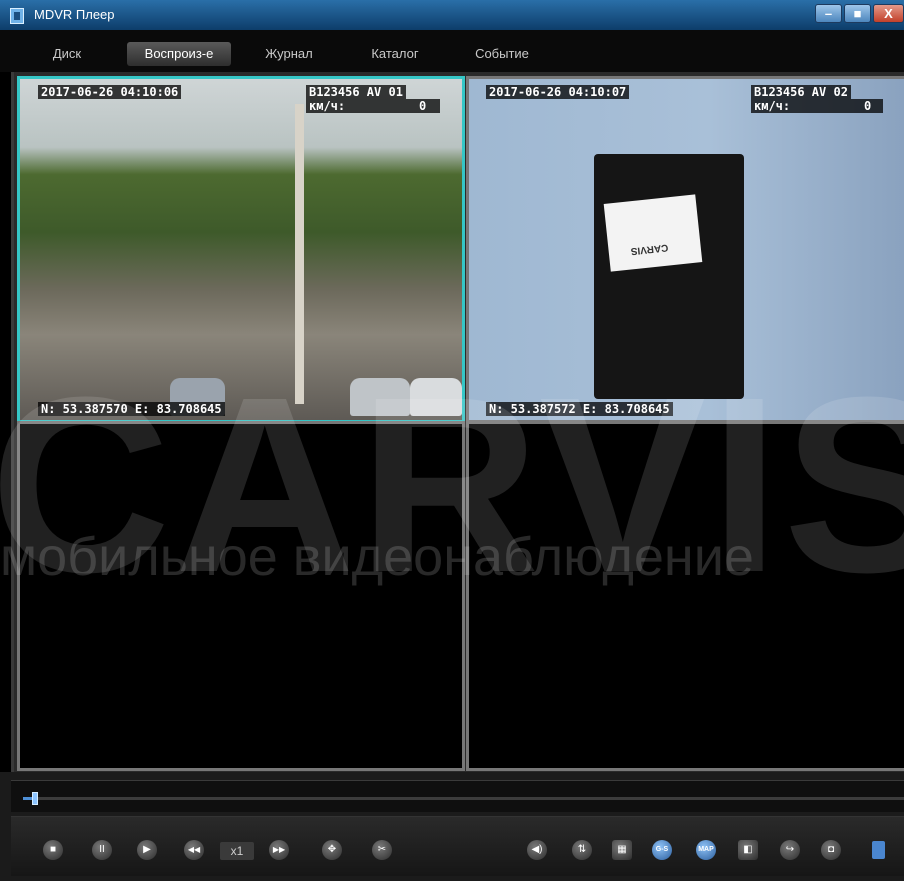 The width and height of the screenshot is (904, 881). I want to click on volume-button: ◀), so click(537, 850).